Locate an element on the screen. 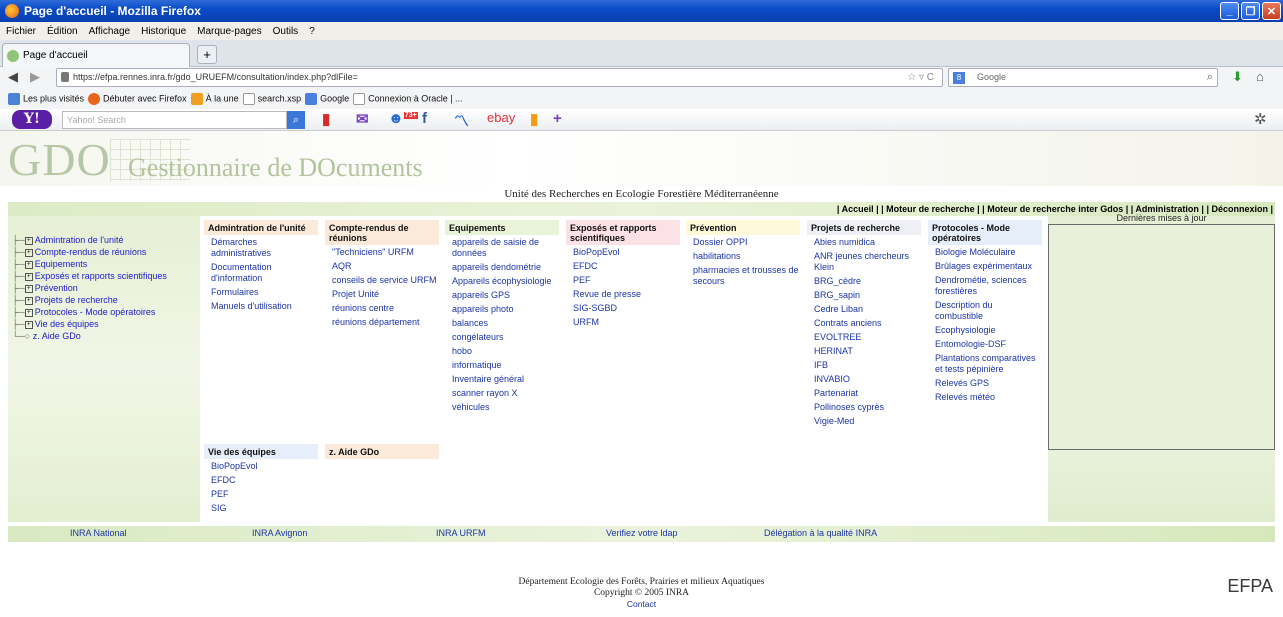 The width and height of the screenshot is (1283, 617). category-link: Ecophysiologie is located at coordinates (988, 330).